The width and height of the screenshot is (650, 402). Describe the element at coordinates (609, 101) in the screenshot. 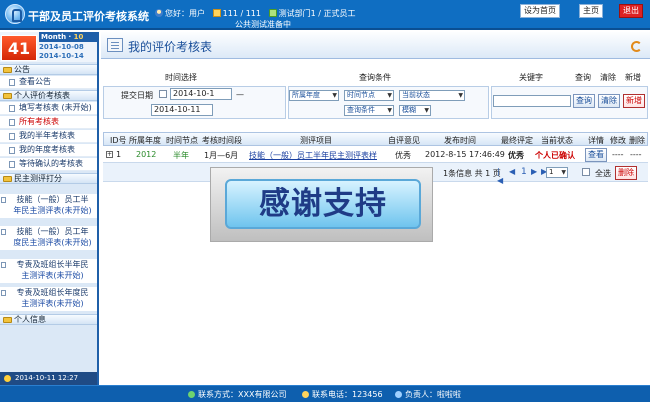

I see `clear-button: 清除` at that location.